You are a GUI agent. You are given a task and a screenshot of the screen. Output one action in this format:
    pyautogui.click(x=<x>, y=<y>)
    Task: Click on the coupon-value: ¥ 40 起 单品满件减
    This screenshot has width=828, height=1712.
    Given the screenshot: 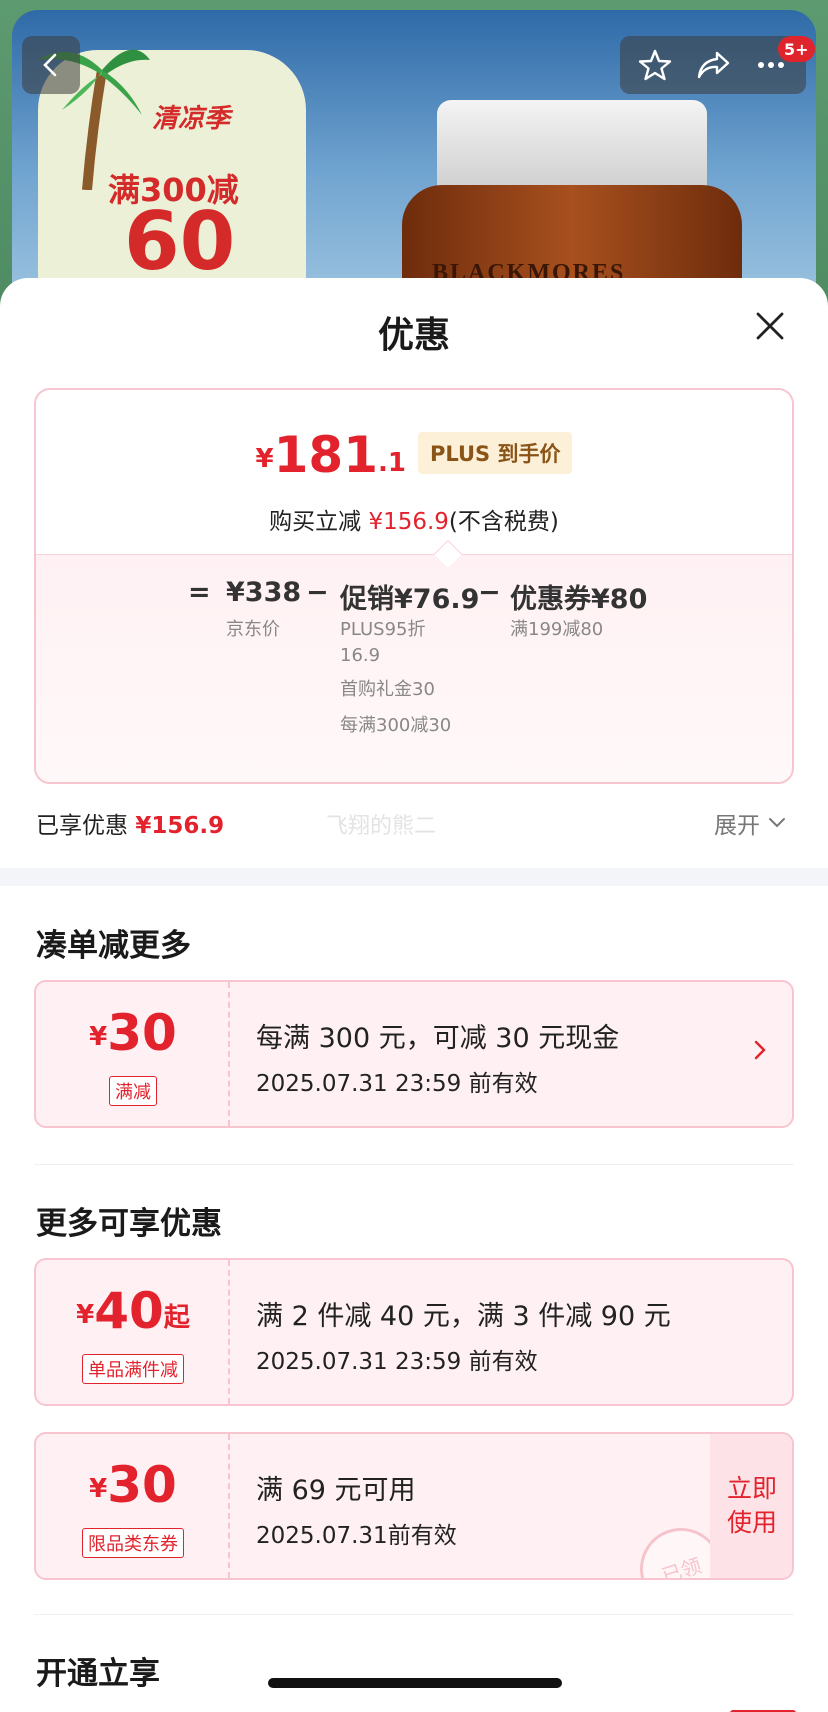 What is the action you would take?
    pyautogui.click(x=133, y=1332)
    